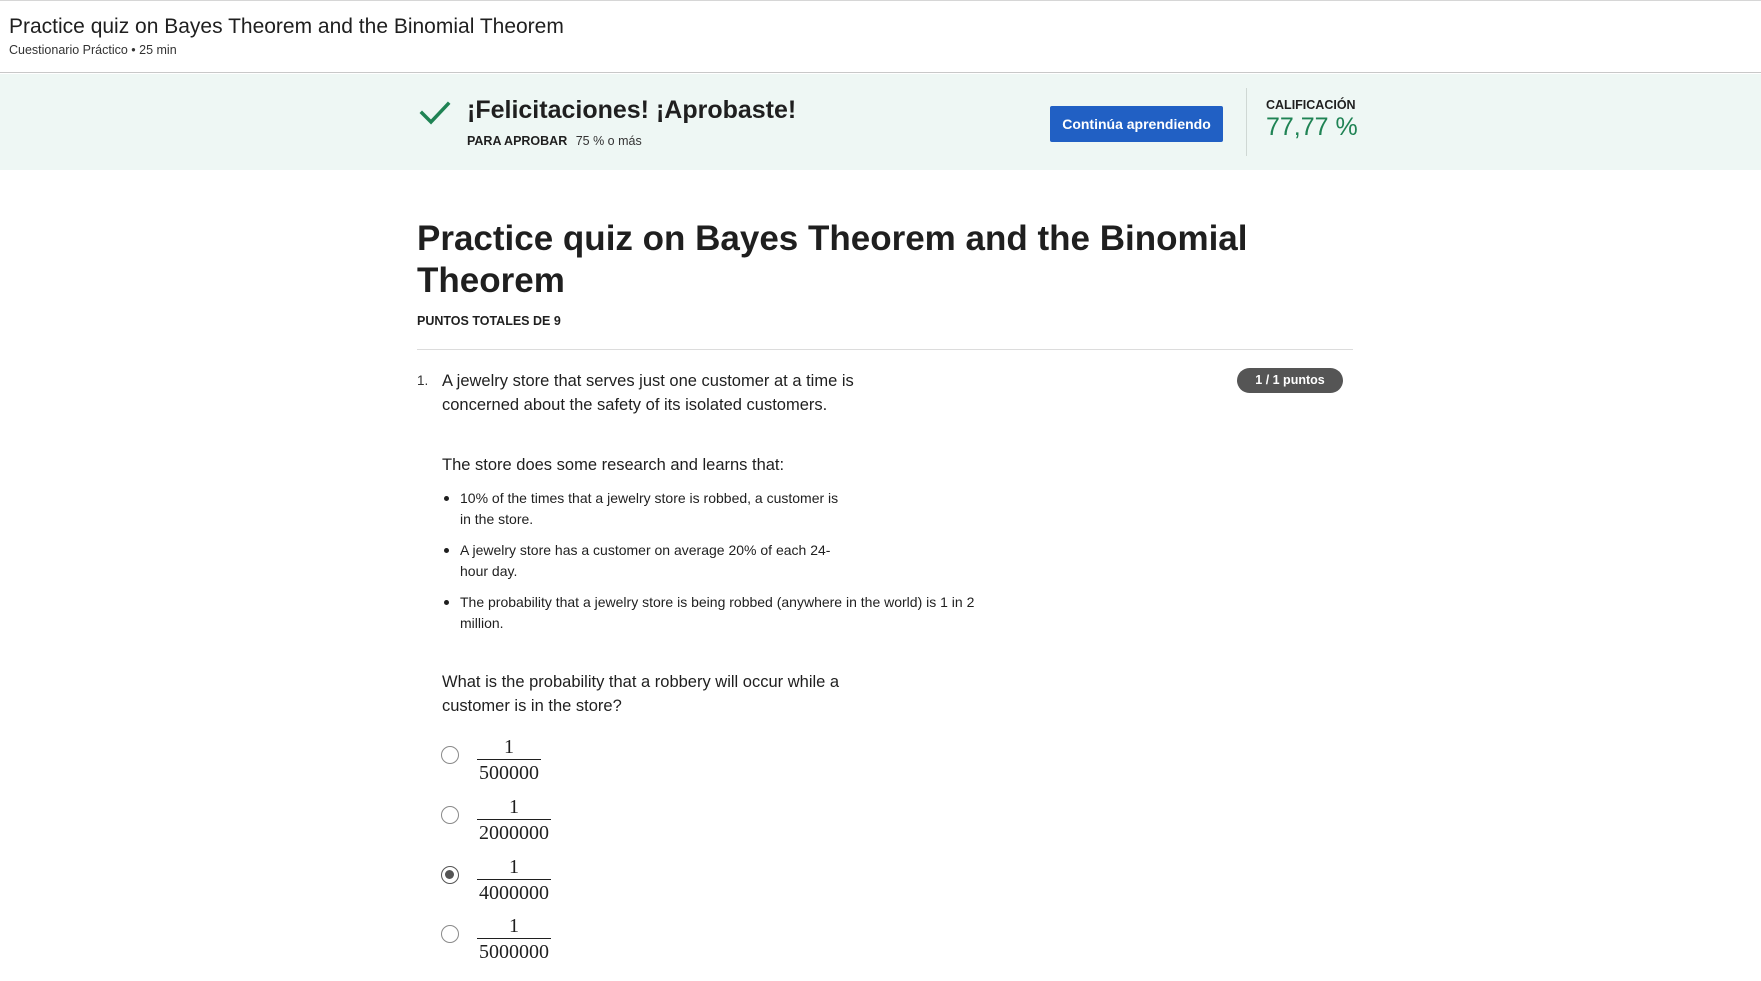  I want to click on answer-option-1: 1 500000, so click(541, 763).